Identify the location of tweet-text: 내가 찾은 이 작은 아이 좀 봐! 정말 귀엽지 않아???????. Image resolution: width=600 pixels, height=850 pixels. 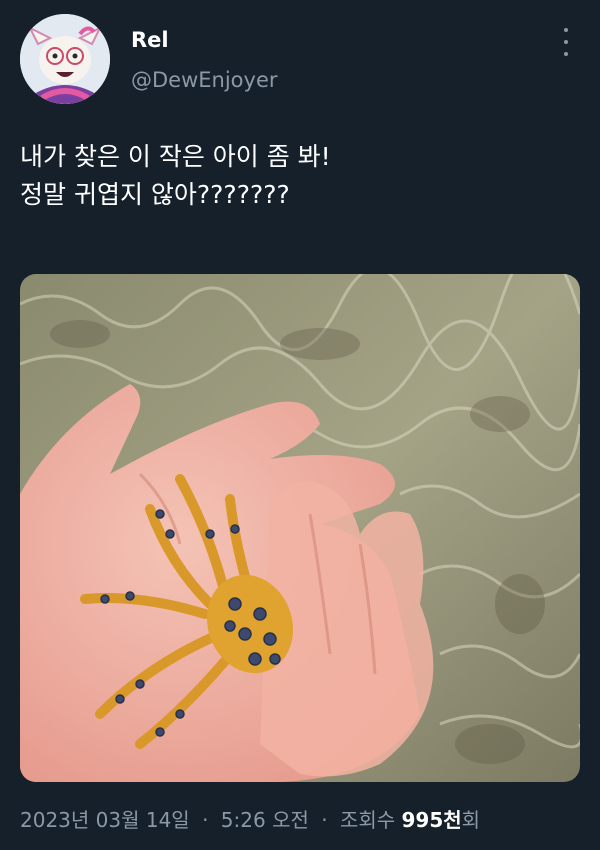
(300, 176).